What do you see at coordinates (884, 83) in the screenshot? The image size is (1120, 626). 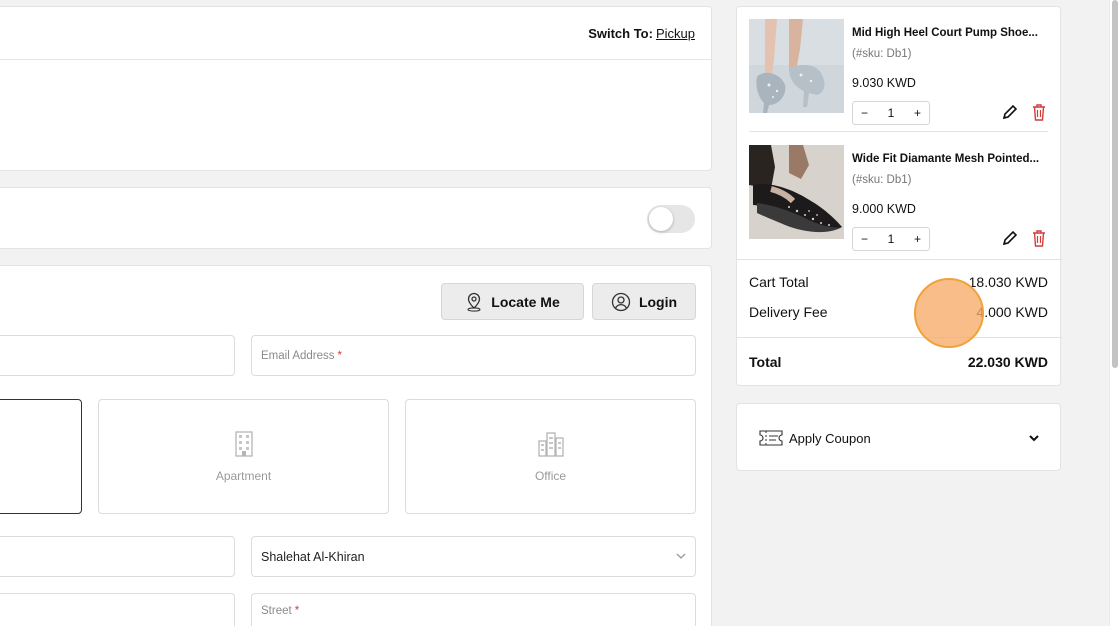 I see `product-price: 9.030 KWD` at bounding box center [884, 83].